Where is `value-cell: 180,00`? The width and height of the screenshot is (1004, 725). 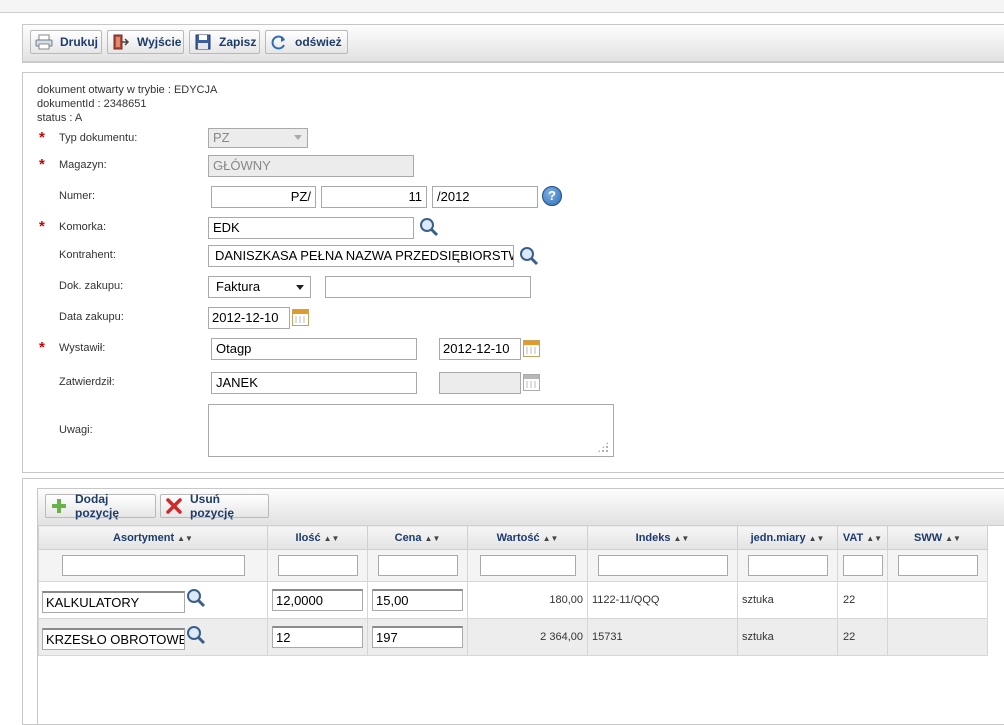
value-cell: 180,00 is located at coordinates (527, 600).